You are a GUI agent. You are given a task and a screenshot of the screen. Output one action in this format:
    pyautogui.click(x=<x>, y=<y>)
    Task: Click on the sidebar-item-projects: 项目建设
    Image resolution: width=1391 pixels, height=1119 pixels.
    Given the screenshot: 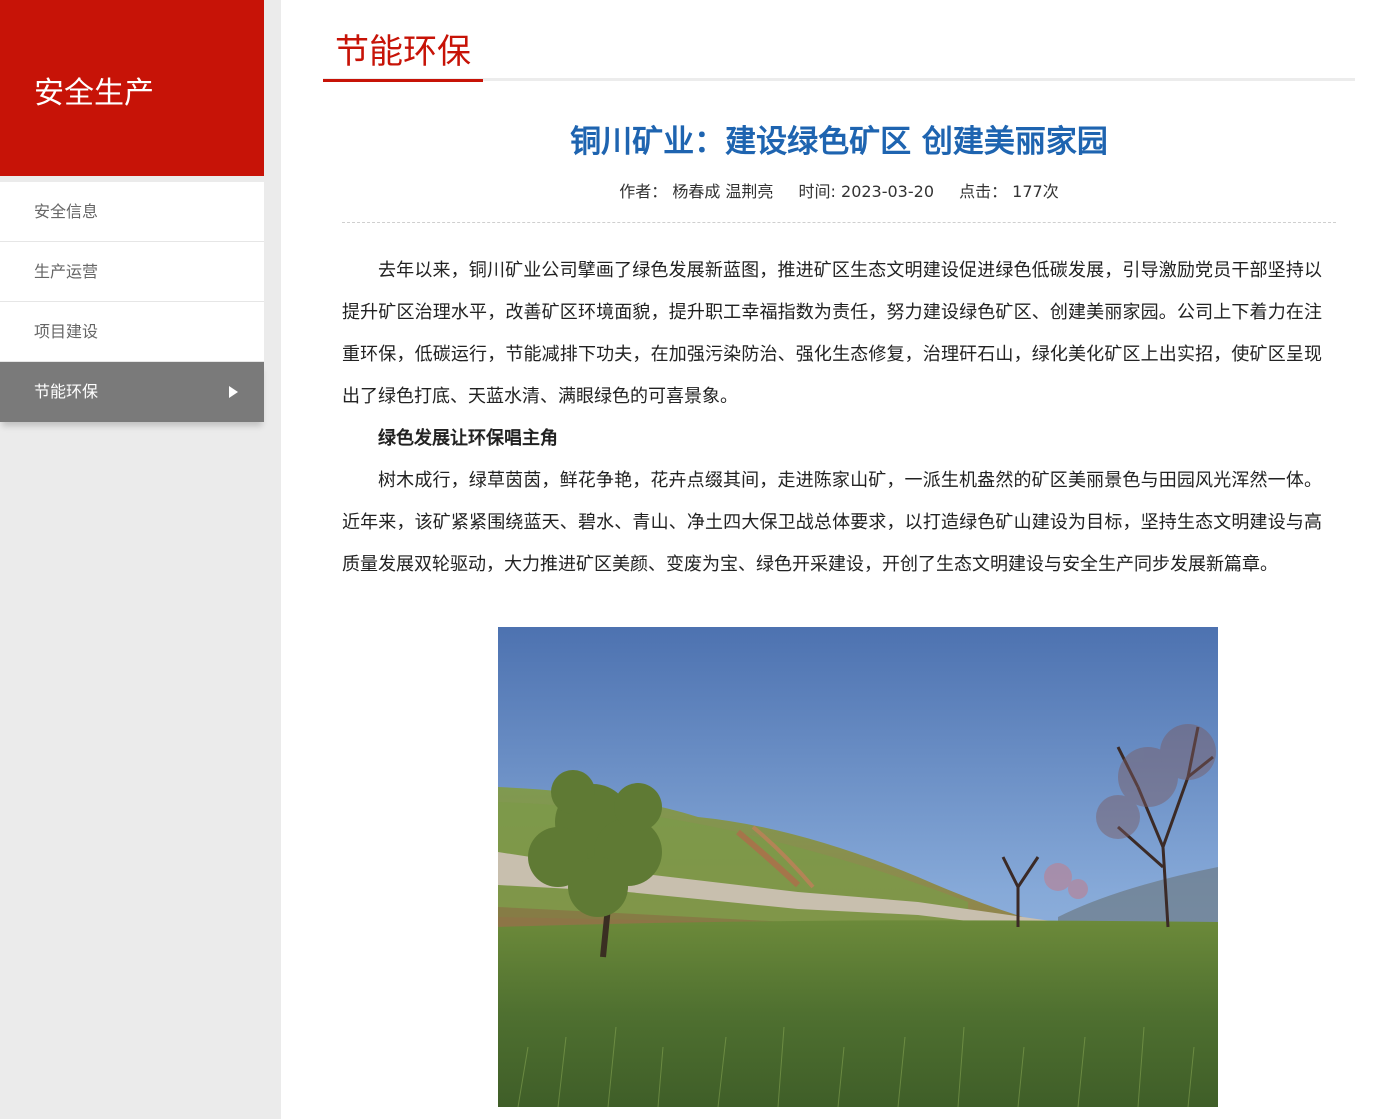 What is the action you would take?
    pyautogui.click(x=132, y=332)
    